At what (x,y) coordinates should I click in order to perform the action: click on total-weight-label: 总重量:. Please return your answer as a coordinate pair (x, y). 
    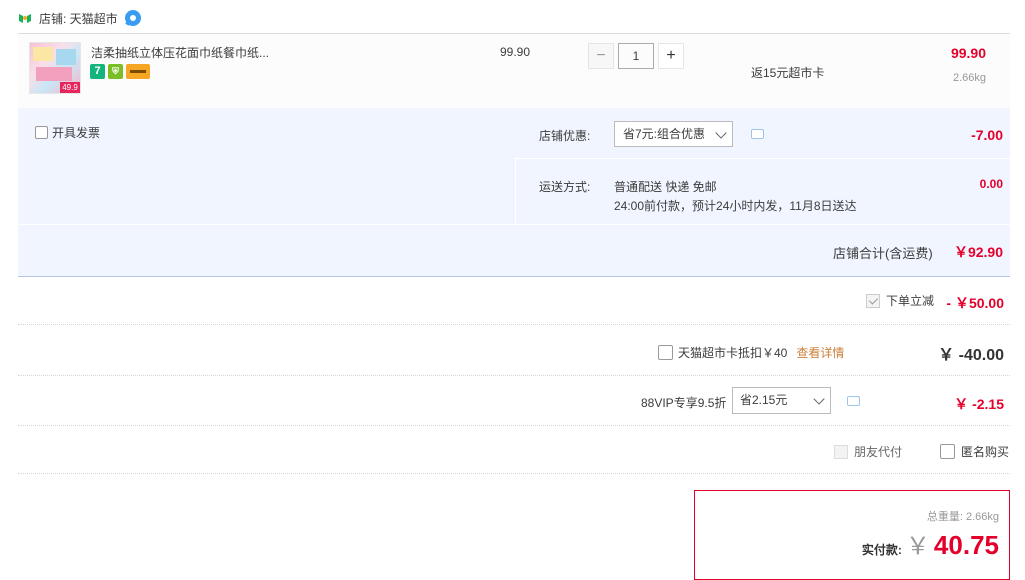
    Looking at the image, I should click on (944, 517).